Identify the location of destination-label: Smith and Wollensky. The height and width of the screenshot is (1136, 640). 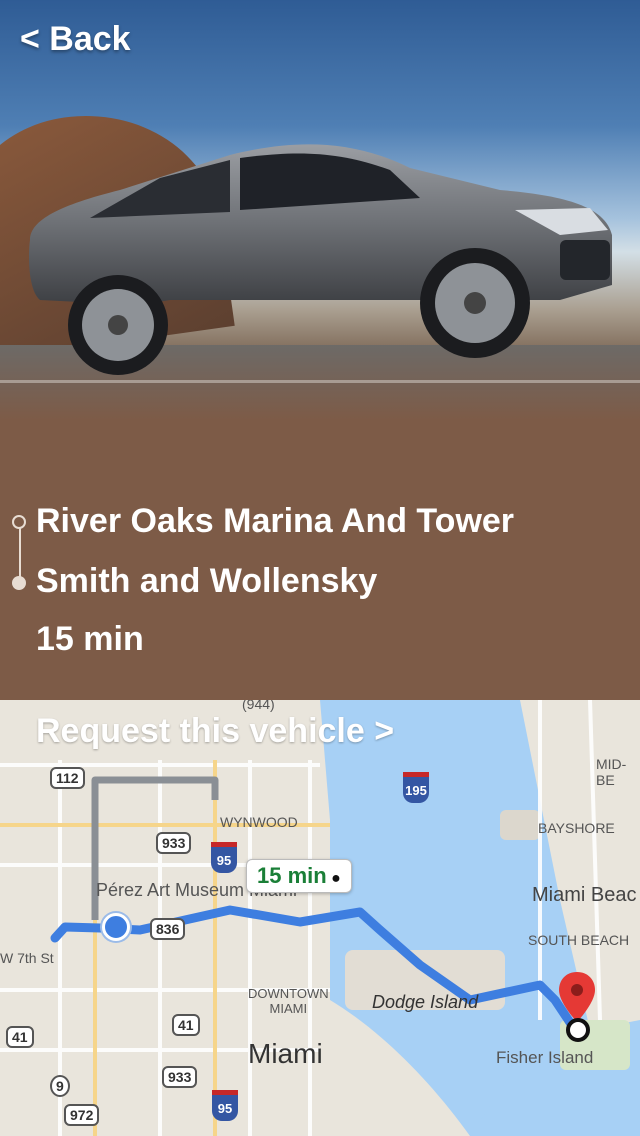
(207, 581).